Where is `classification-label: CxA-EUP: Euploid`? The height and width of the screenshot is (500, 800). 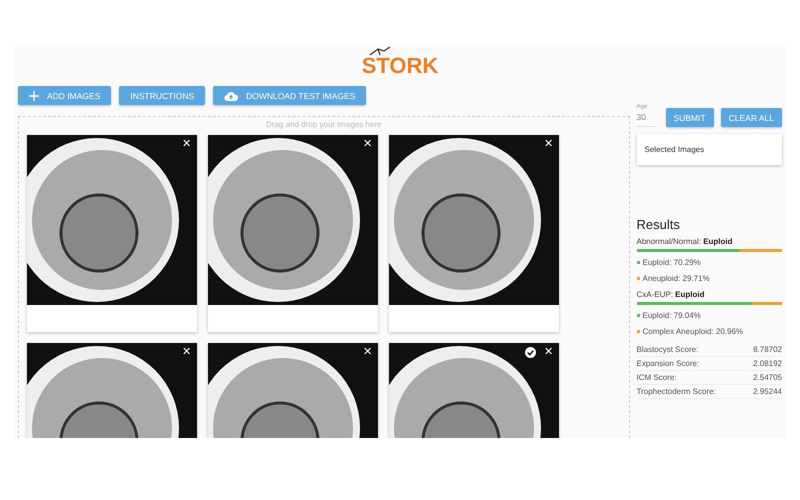 classification-label: CxA-EUP: Euploid is located at coordinates (671, 294).